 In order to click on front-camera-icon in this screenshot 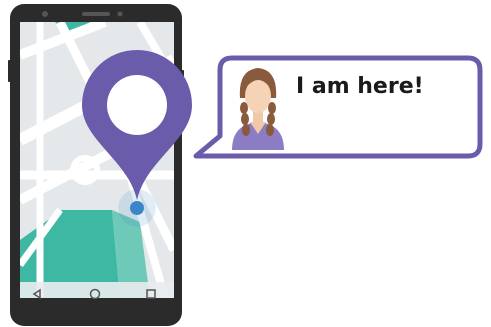, I will do `click(45, 14)`.